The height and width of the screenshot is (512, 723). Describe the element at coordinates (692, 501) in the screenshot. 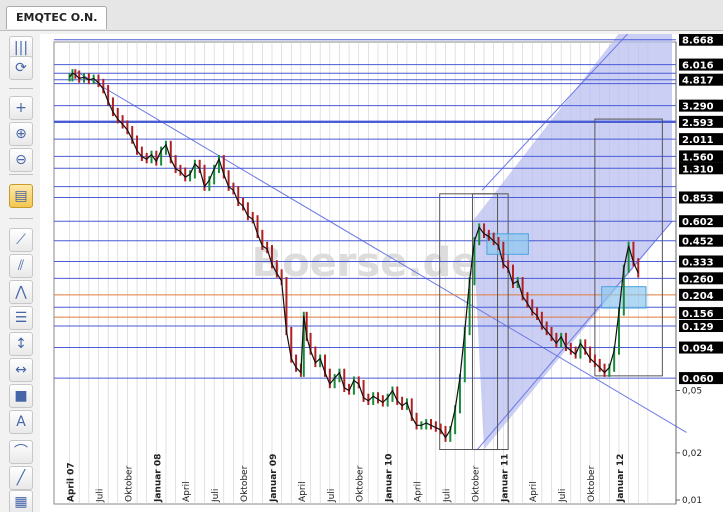

I see `y-tick-label: 0,01` at that location.